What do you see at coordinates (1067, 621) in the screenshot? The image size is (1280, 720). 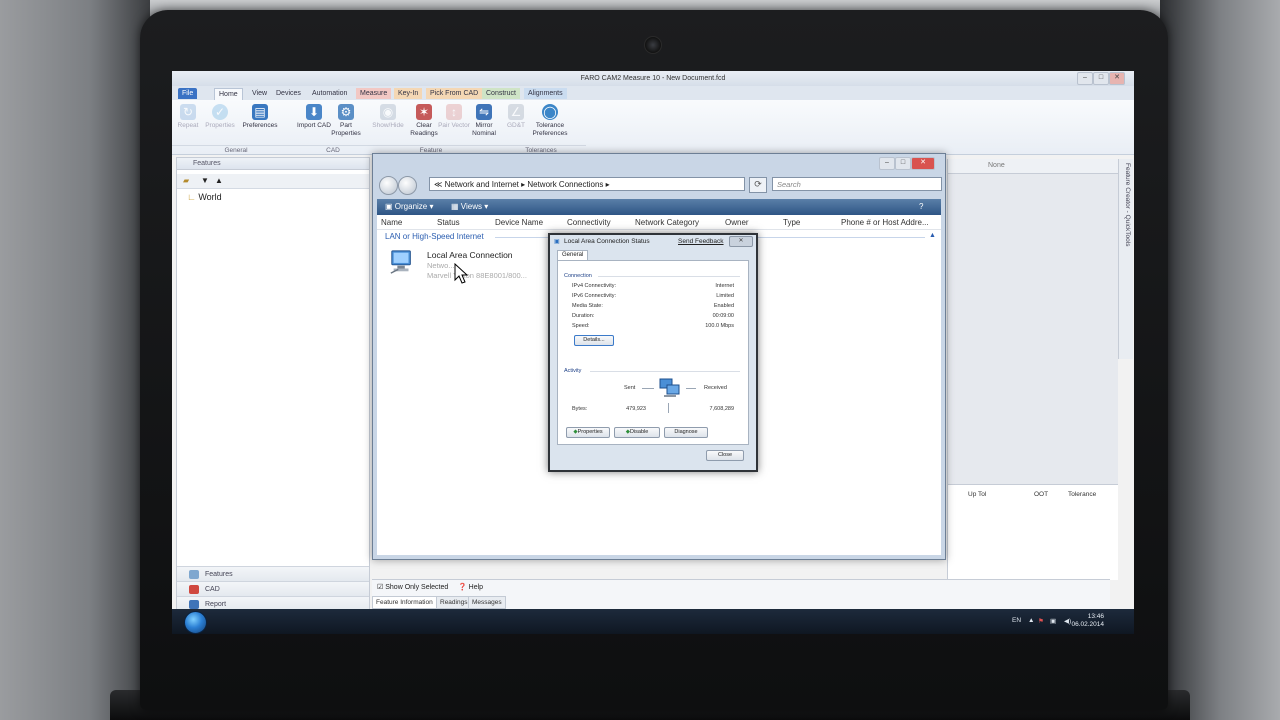 I see `volume-icon: ◀)` at bounding box center [1067, 621].